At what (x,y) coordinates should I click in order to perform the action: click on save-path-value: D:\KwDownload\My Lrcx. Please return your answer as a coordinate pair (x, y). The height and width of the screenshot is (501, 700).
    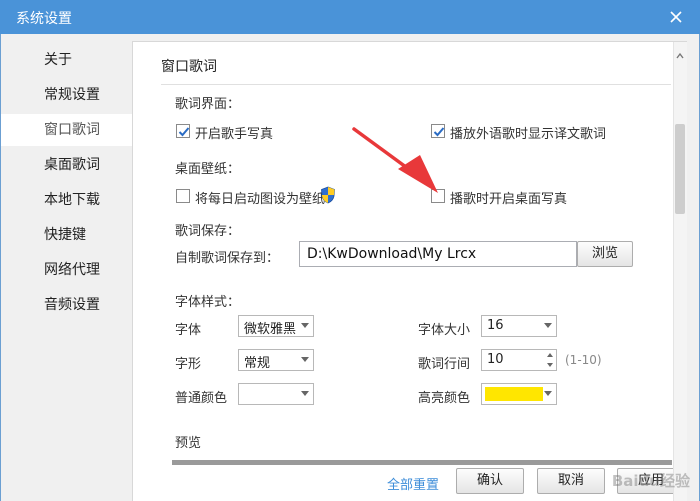
    Looking at the image, I should click on (392, 254).